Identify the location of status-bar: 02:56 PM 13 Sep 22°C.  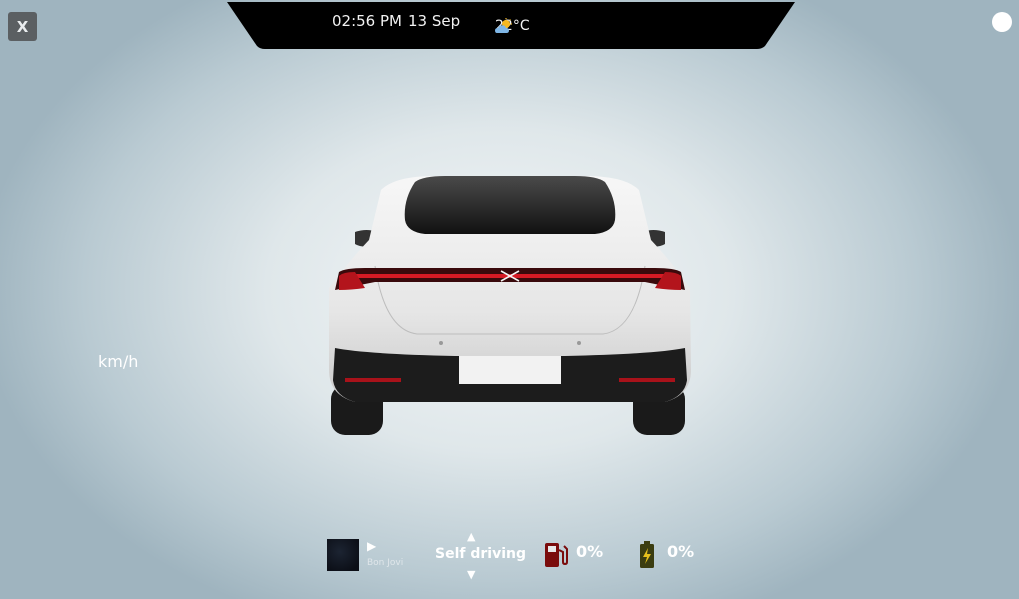
(511, 25).